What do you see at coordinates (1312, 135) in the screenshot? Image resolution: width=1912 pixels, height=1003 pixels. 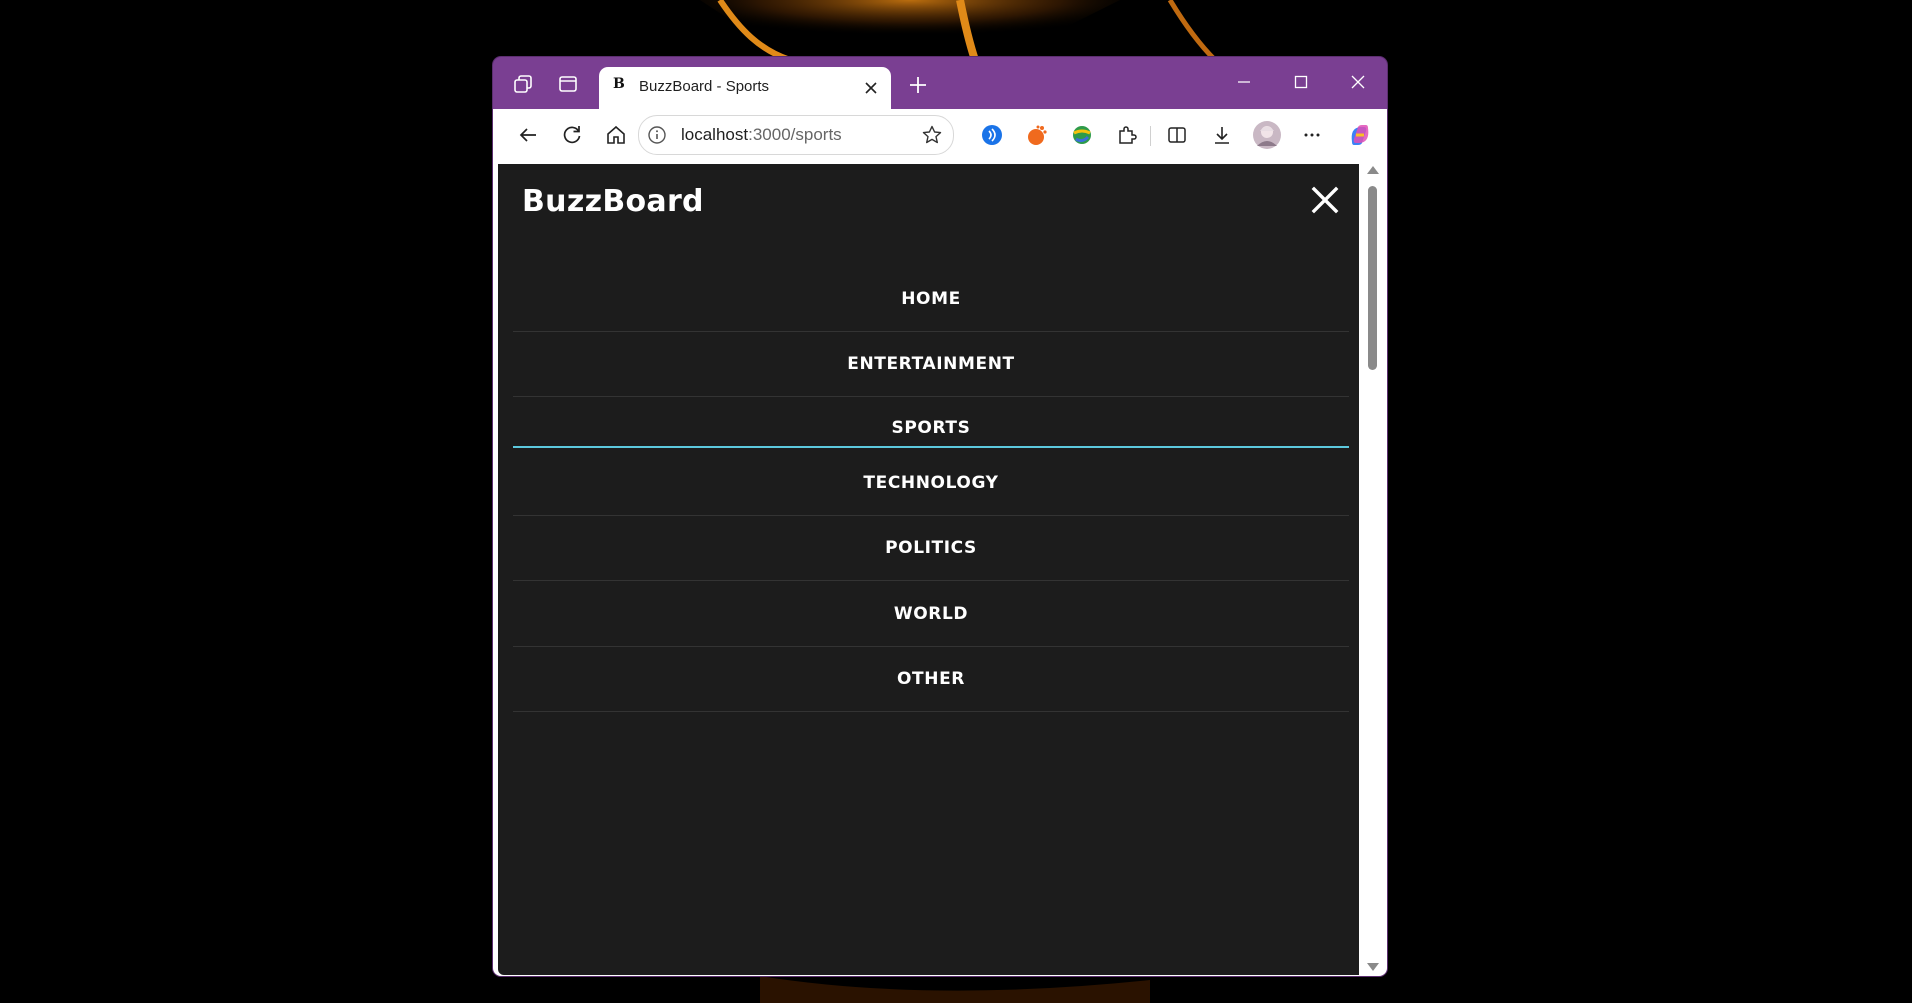 I see `more-options-icon` at bounding box center [1312, 135].